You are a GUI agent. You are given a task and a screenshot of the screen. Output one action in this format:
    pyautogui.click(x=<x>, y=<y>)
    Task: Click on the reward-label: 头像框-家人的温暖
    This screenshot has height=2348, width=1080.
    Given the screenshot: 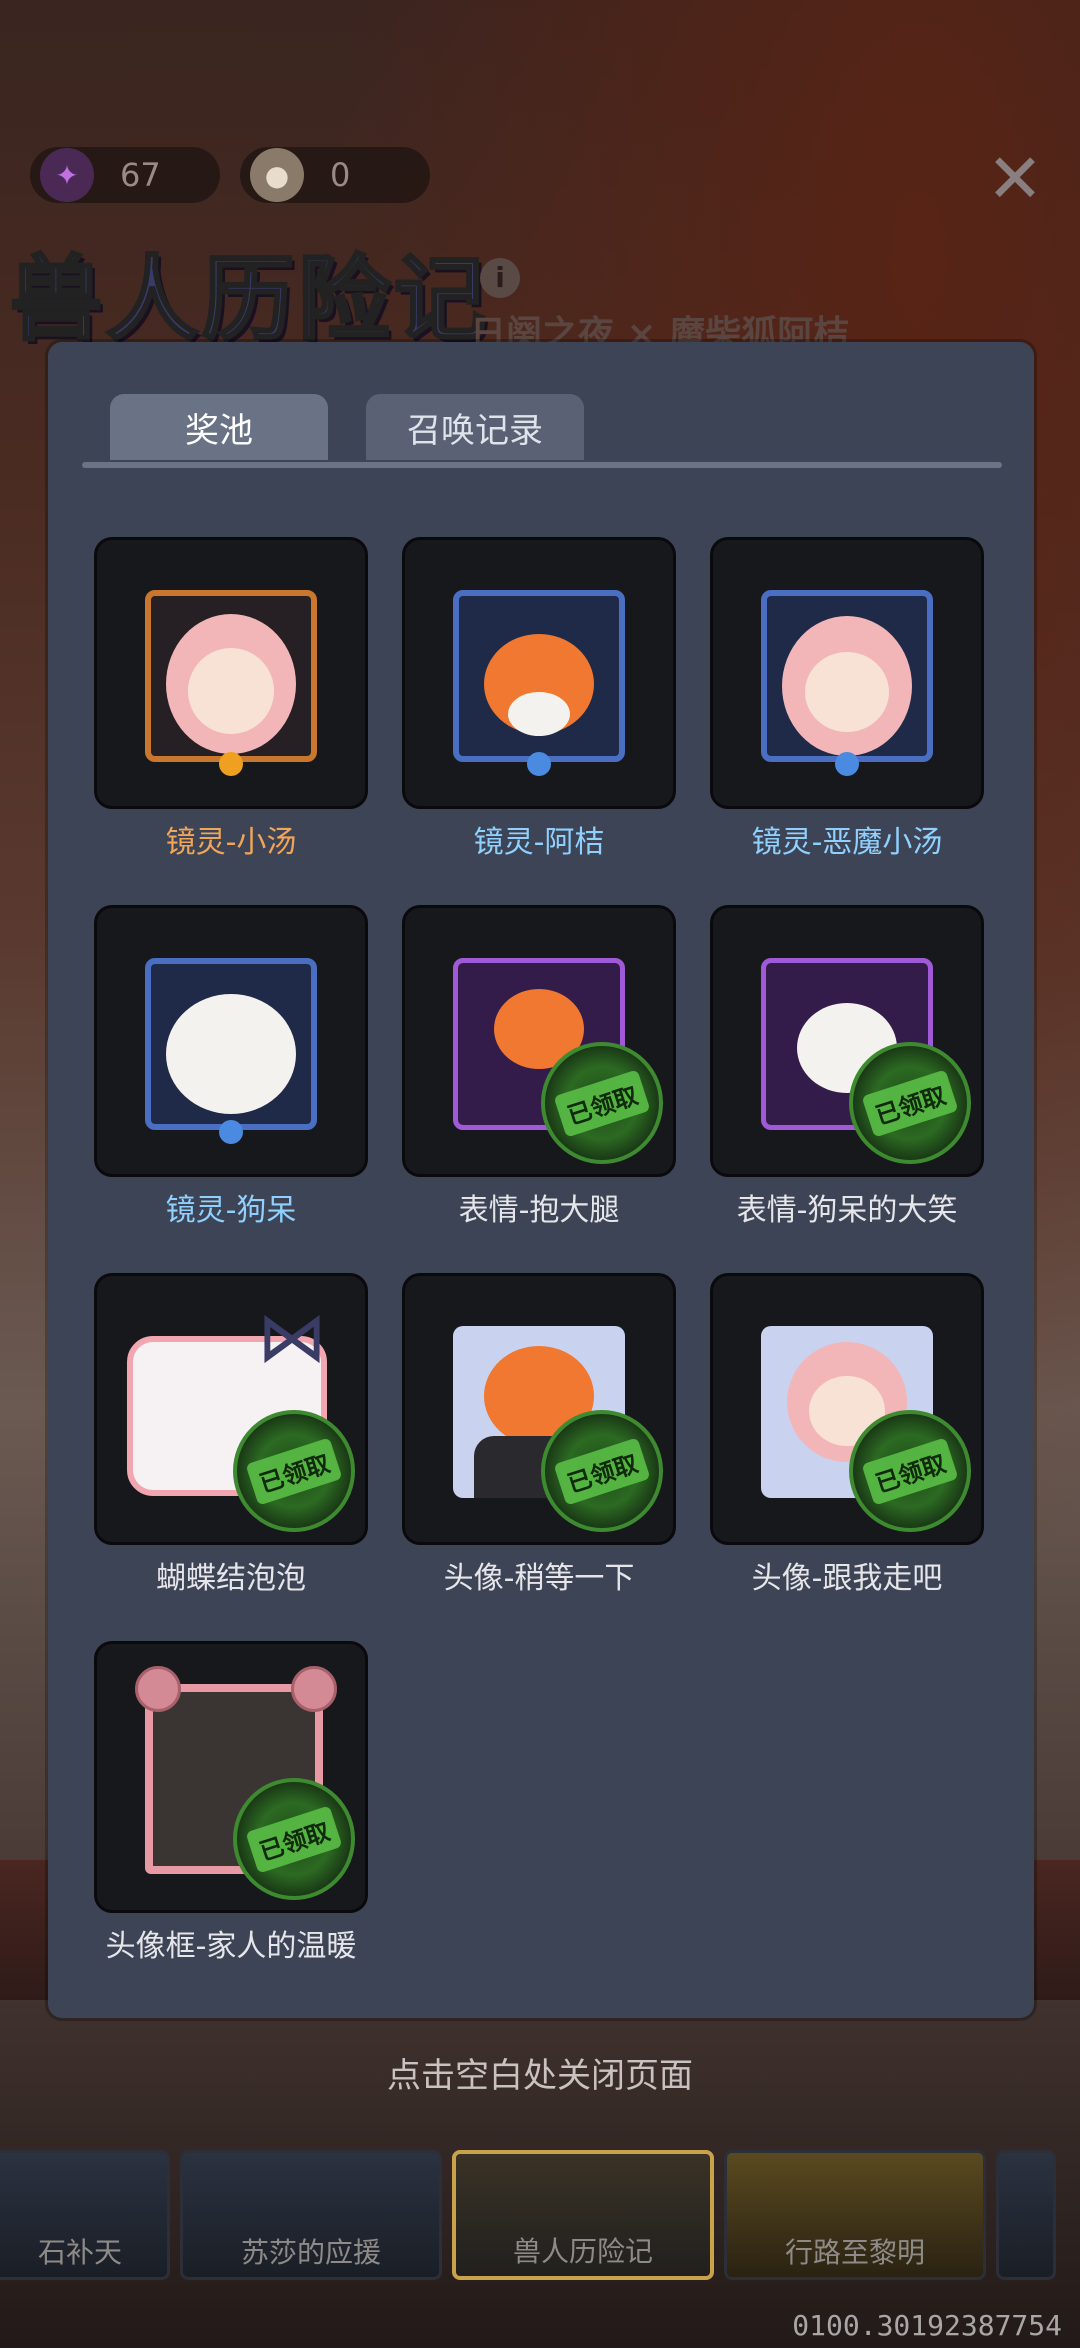 What is the action you would take?
    pyautogui.click(x=231, y=1946)
    